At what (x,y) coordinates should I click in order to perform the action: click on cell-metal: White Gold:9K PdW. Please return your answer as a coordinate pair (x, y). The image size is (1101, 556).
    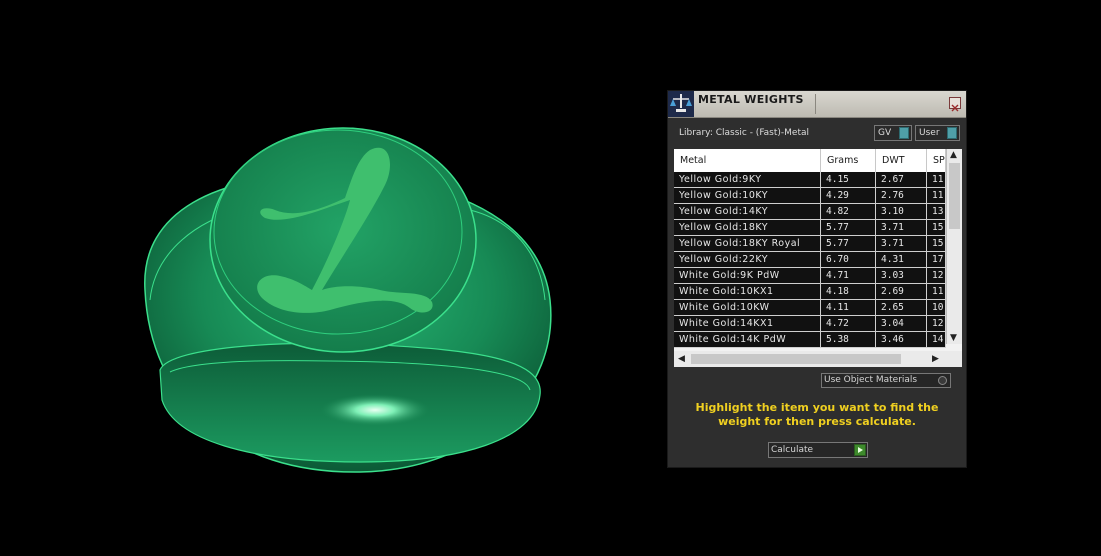
    Looking at the image, I should click on (747, 275).